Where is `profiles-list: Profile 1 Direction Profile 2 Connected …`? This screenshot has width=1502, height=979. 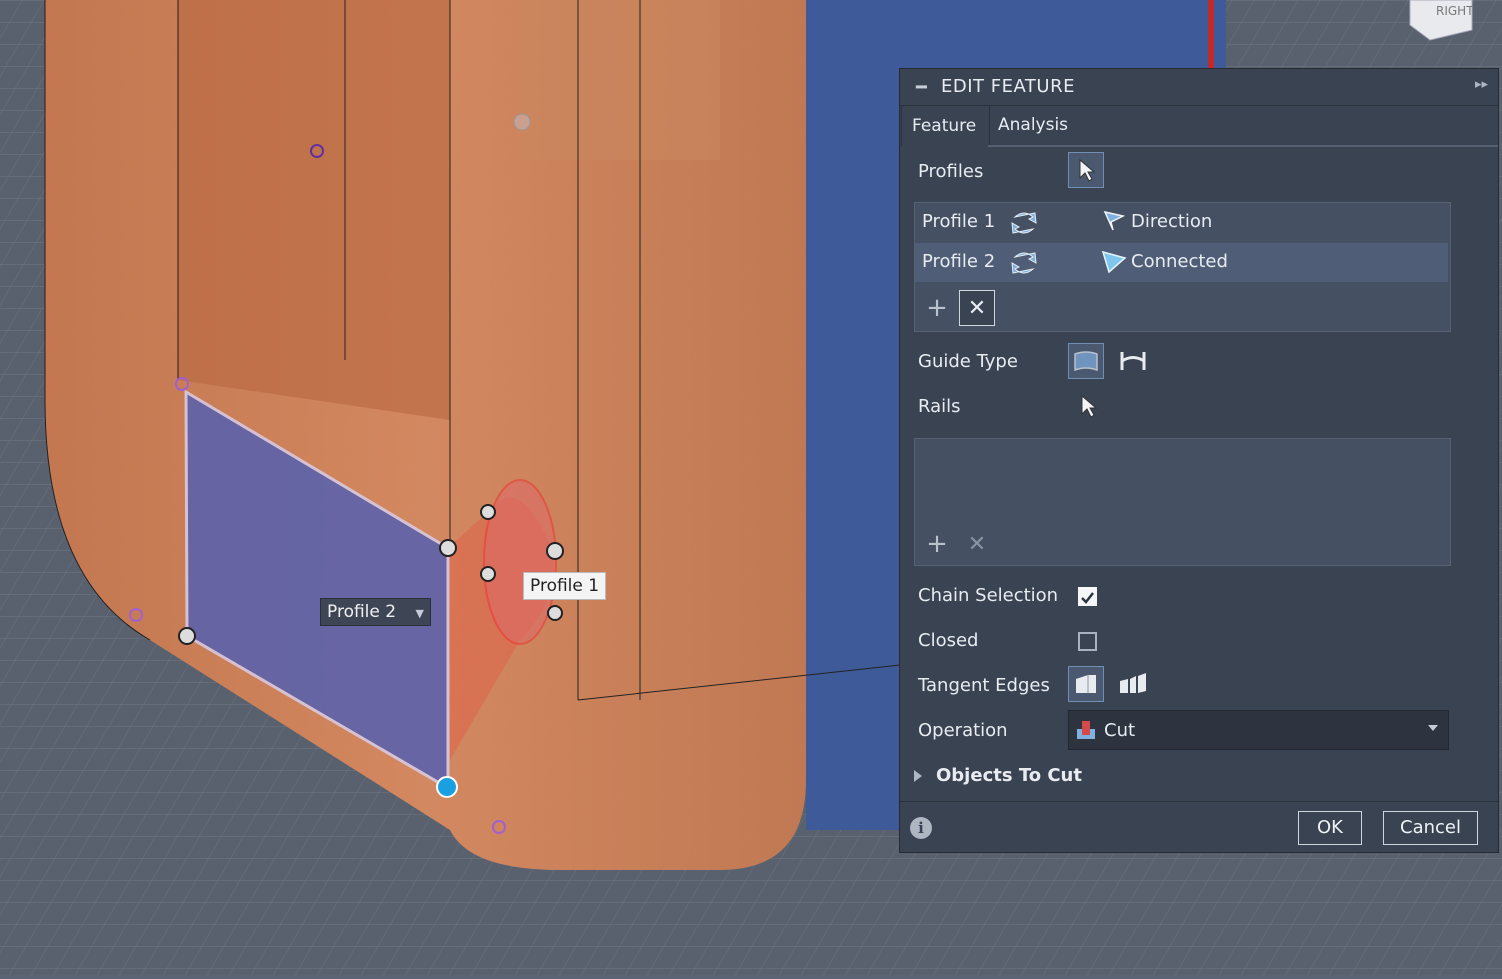 profiles-list: Profile 1 Direction Profile 2 Connected … is located at coordinates (1182, 267).